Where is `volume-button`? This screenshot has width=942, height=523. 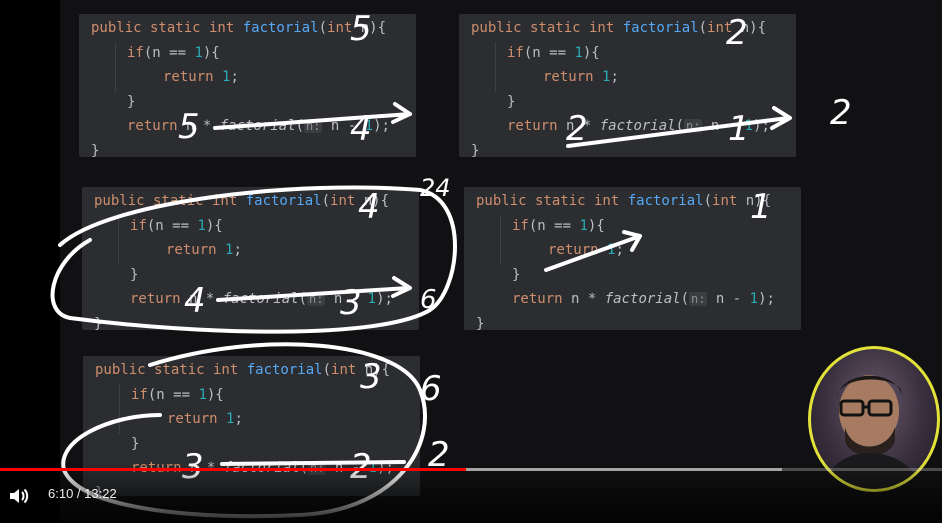
volume-button is located at coordinates (19, 496).